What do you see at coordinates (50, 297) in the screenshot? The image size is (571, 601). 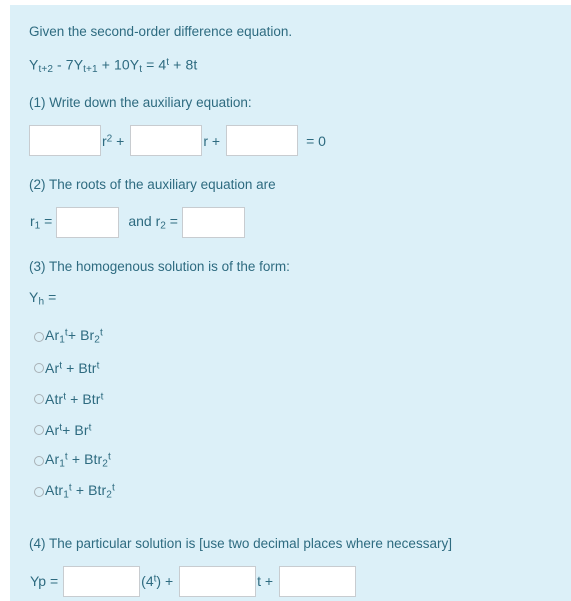 I see `part3-yh-equals: =` at bounding box center [50, 297].